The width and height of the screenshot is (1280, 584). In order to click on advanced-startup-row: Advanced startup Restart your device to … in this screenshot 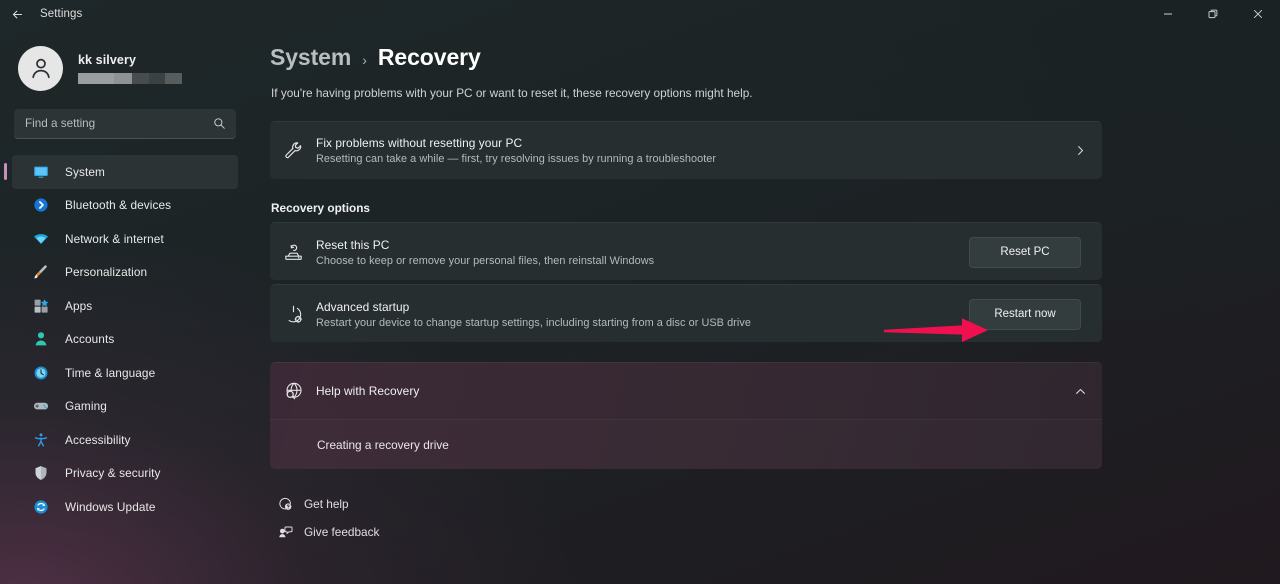, I will do `click(686, 313)`.